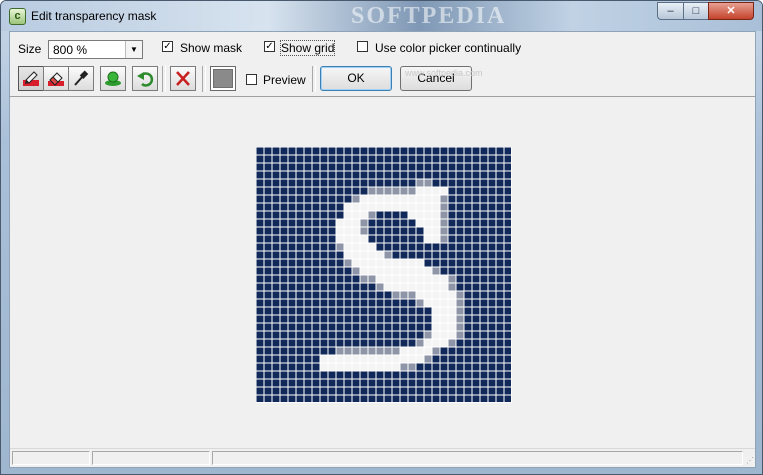 The width and height of the screenshot is (763, 475). Describe the element at coordinates (223, 78) in the screenshot. I see `current-color-swatch` at that location.